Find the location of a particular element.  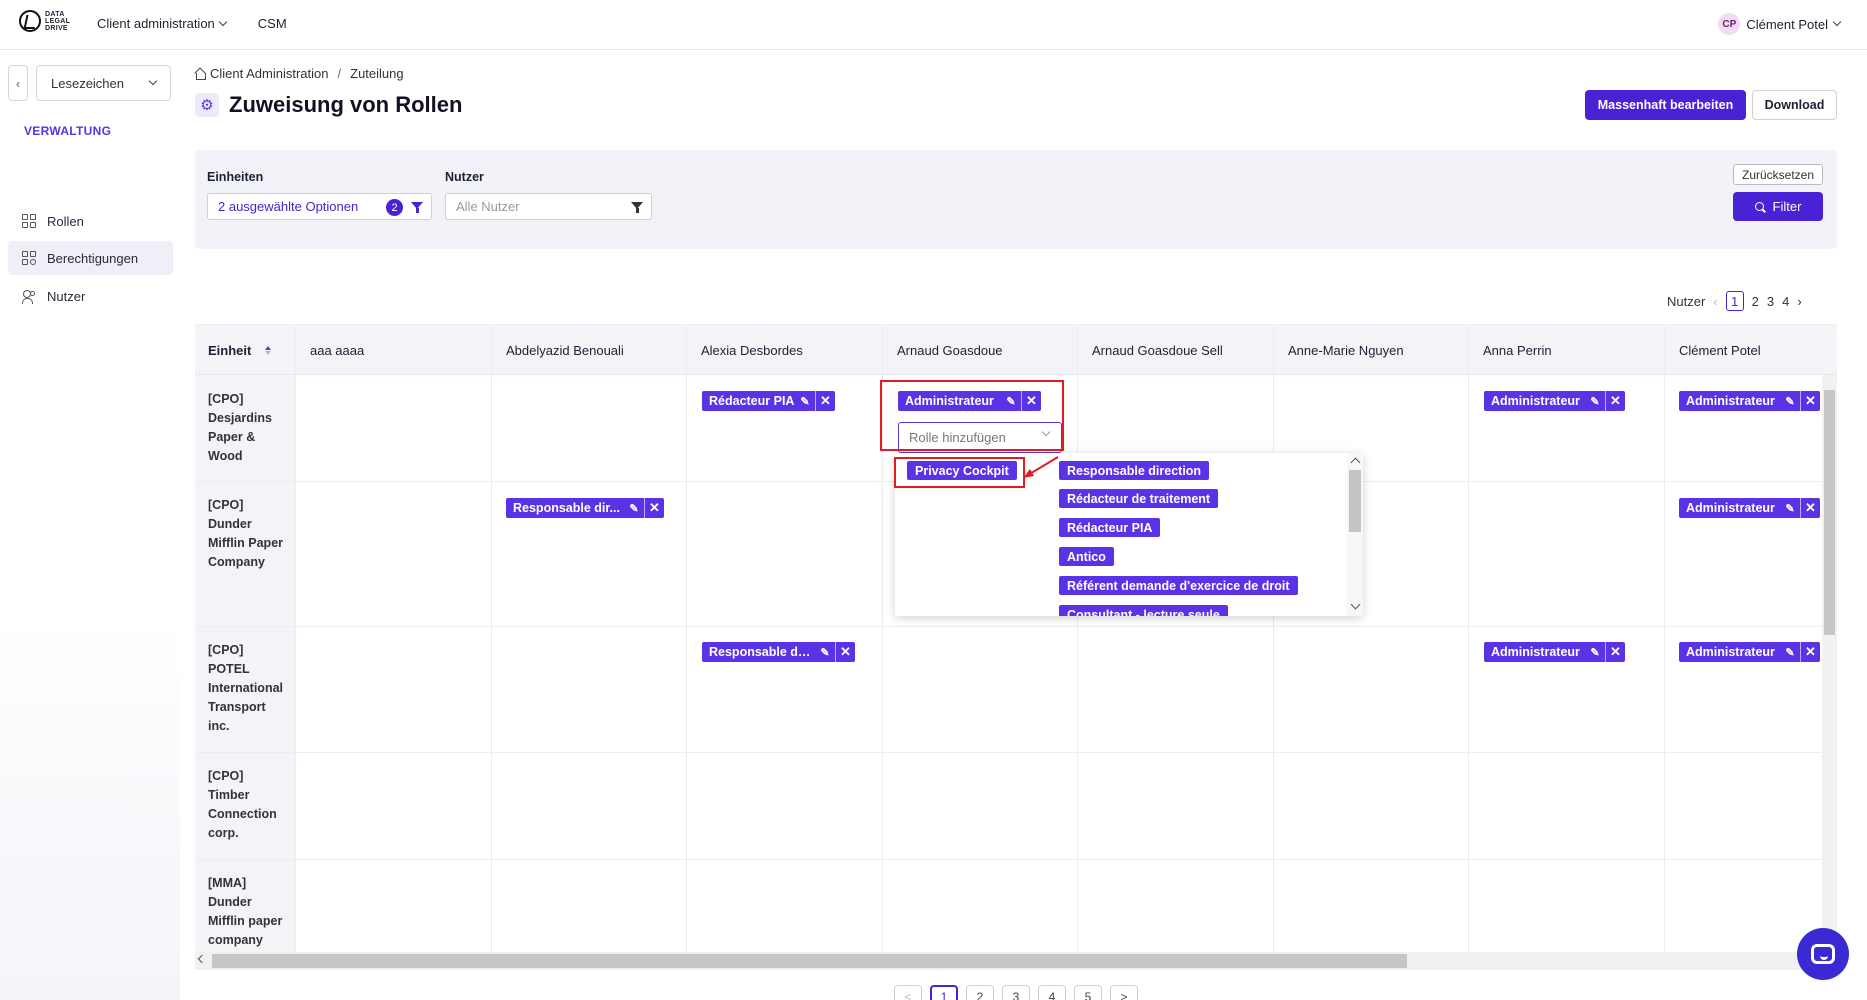

pager-next-button: > is located at coordinates (1124, 992).